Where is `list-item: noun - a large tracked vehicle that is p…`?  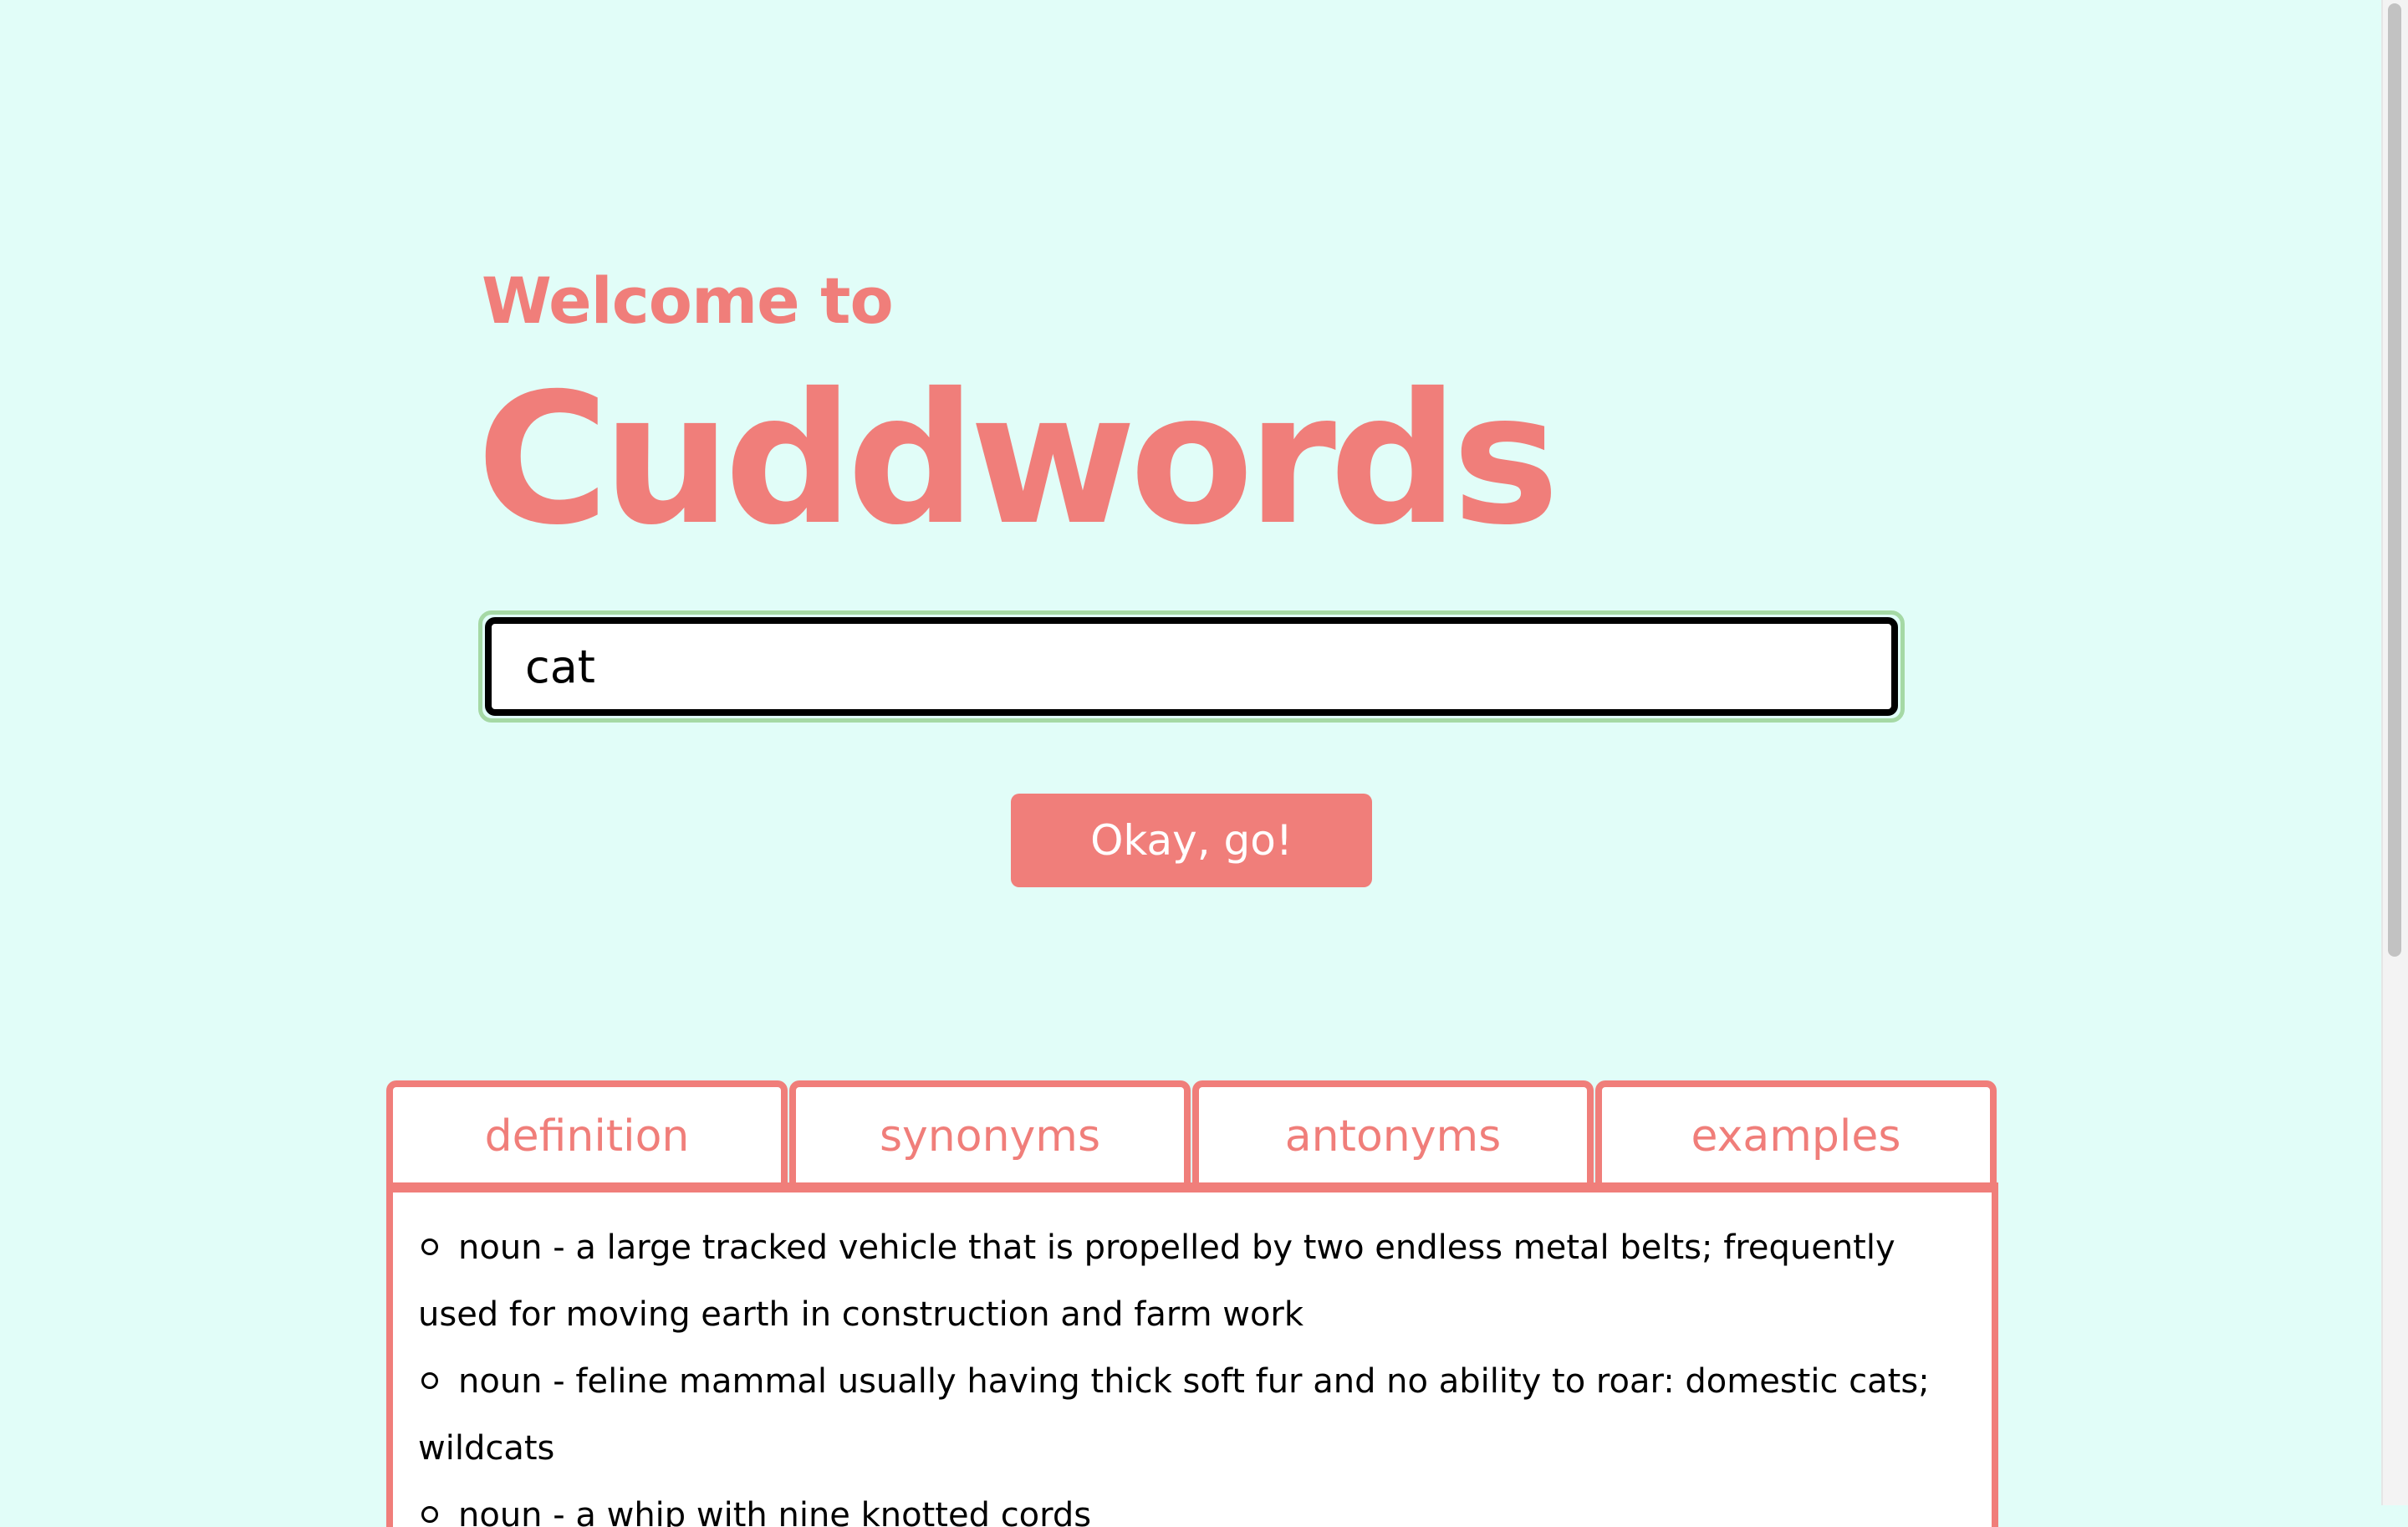
list-item: noun - a large tracked vehicle that is p… is located at coordinates (1195, 1281).